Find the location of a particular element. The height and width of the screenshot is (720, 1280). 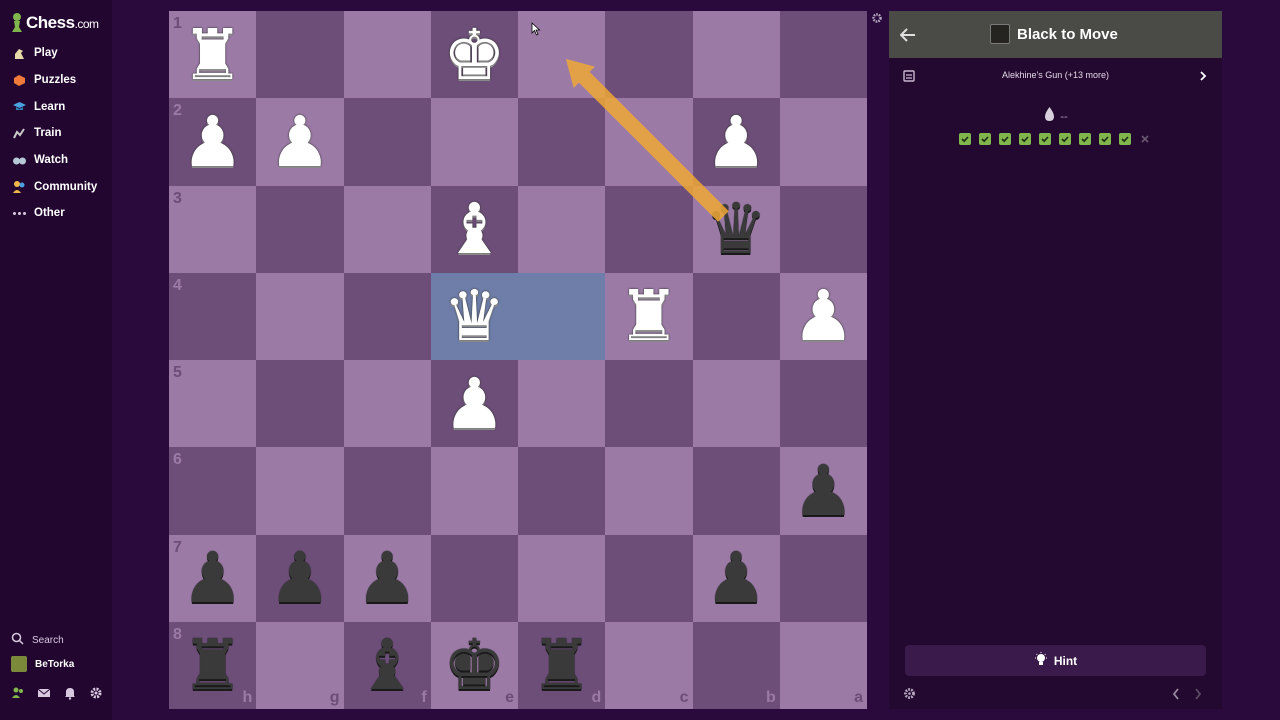

square-b2: ♟ is located at coordinates (736, 142).